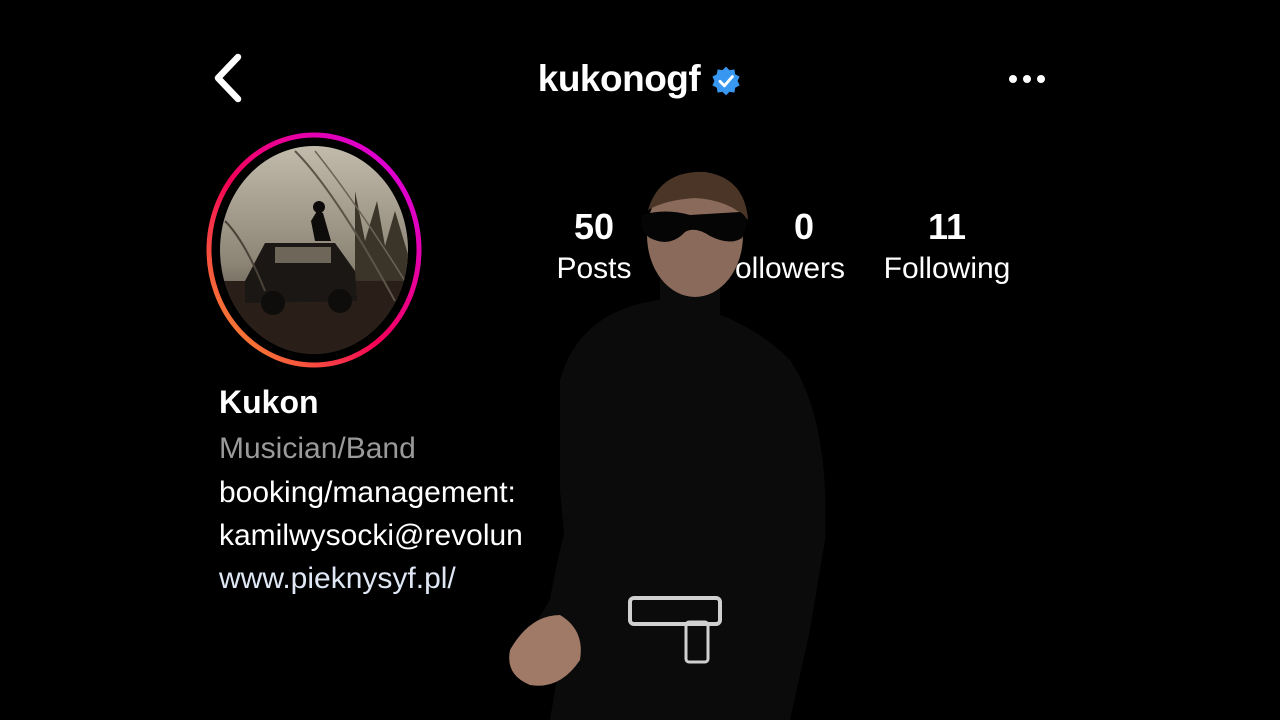 The image size is (1280, 720). I want to click on avatar-photo, so click(314, 250).